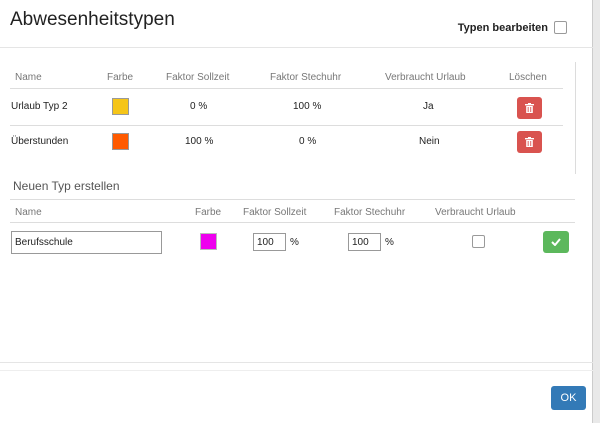 The image size is (600, 423). I want to click on dialog-header: Abwesenheitstypen Typen bearbeiten, so click(296, 24).